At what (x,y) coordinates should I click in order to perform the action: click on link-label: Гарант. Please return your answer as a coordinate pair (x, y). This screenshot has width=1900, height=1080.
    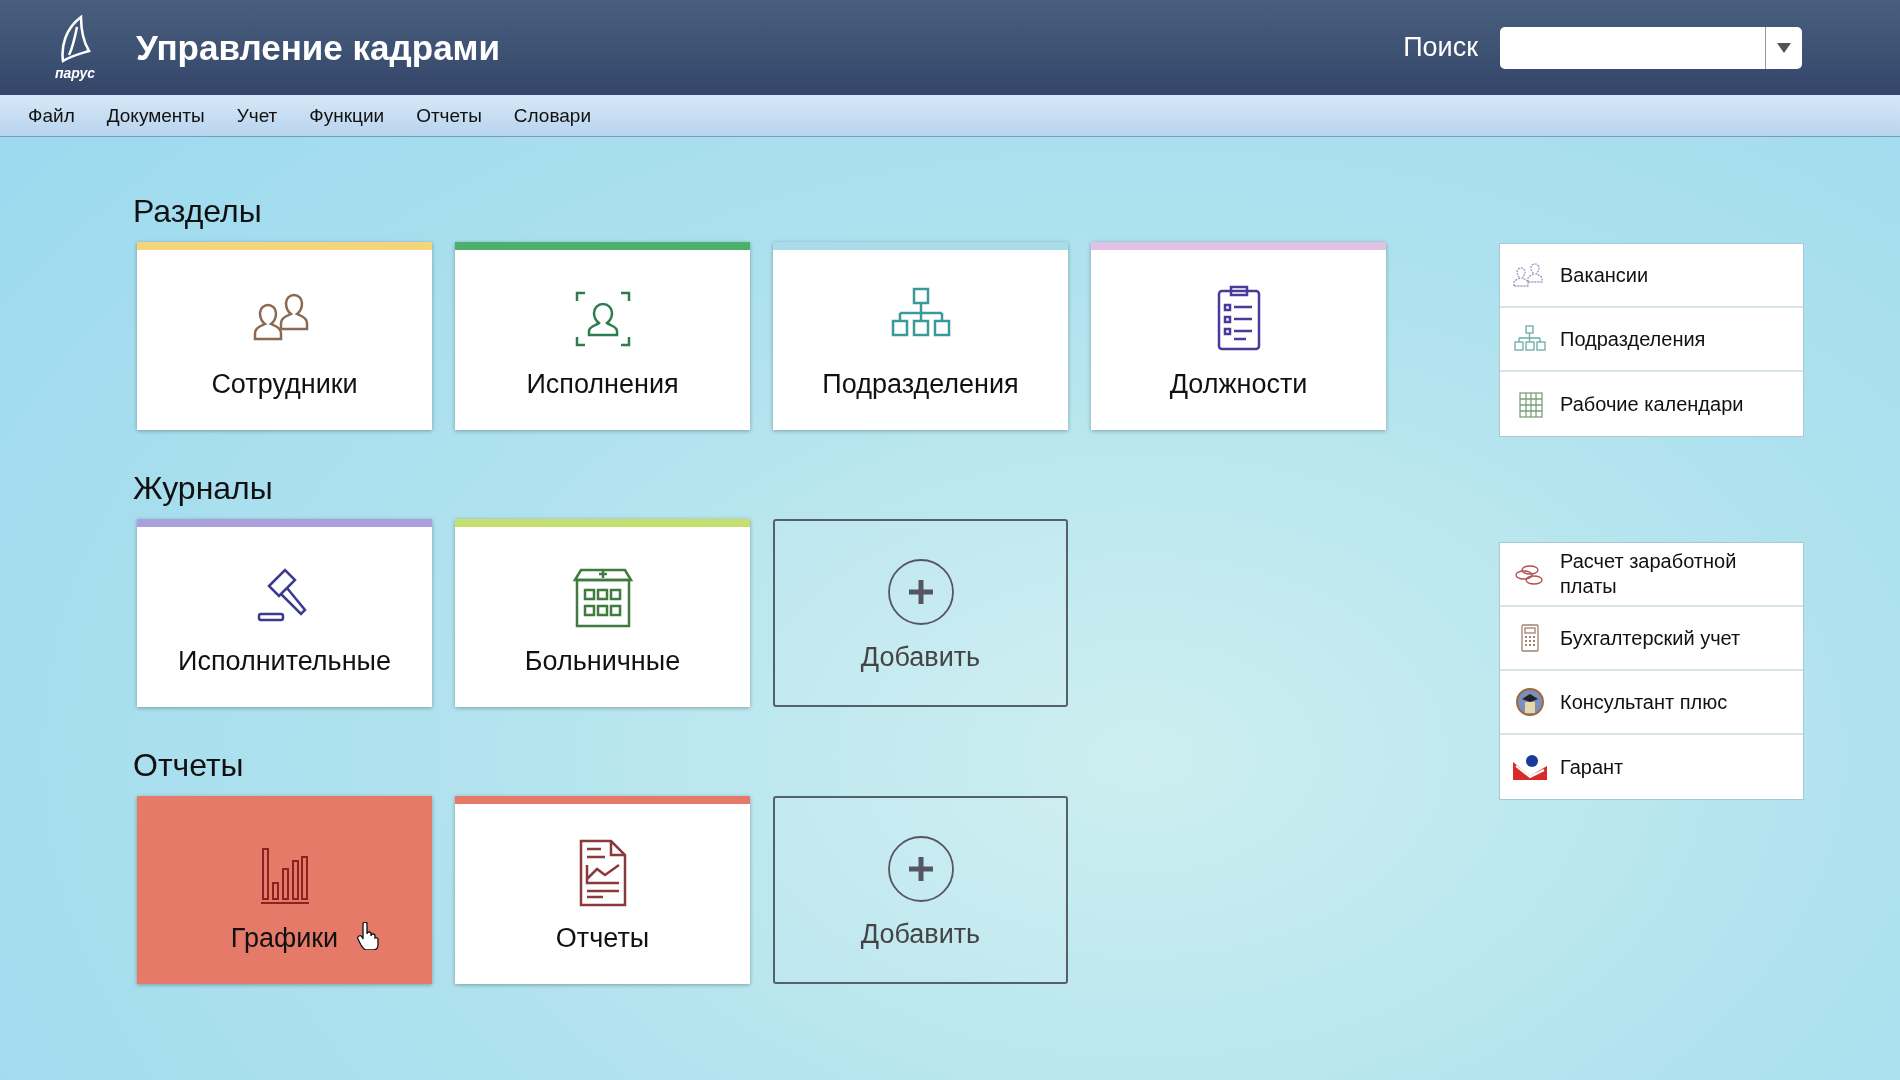
    Looking at the image, I should click on (1592, 767).